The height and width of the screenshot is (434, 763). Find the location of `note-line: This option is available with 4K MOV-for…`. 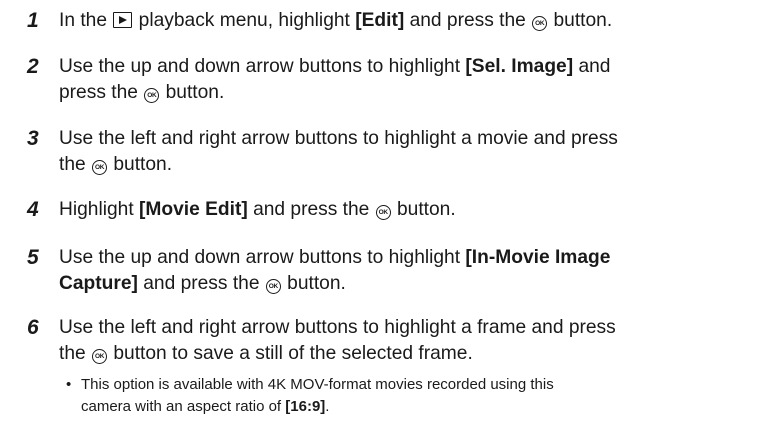

note-line: This option is available with 4K MOV-for… is located at coordinates (317, 385).